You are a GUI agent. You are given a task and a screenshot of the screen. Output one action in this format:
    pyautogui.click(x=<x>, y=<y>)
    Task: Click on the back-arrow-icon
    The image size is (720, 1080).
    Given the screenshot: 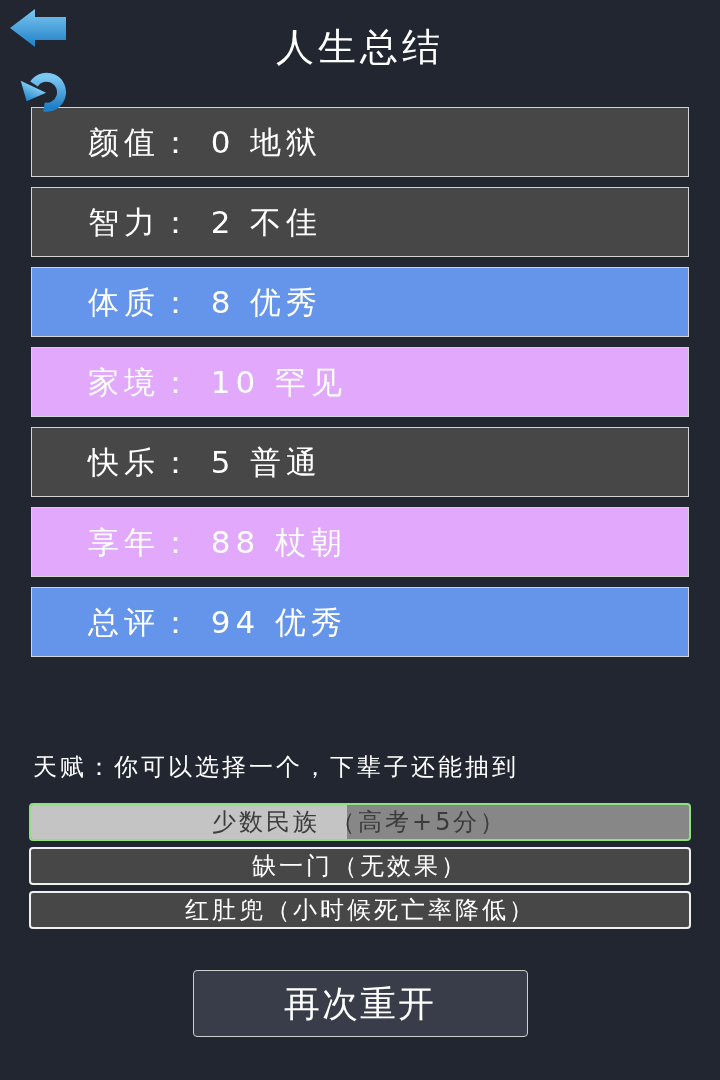 What is the action you would take?
    pyautogui.click(x=38, y=28)
    